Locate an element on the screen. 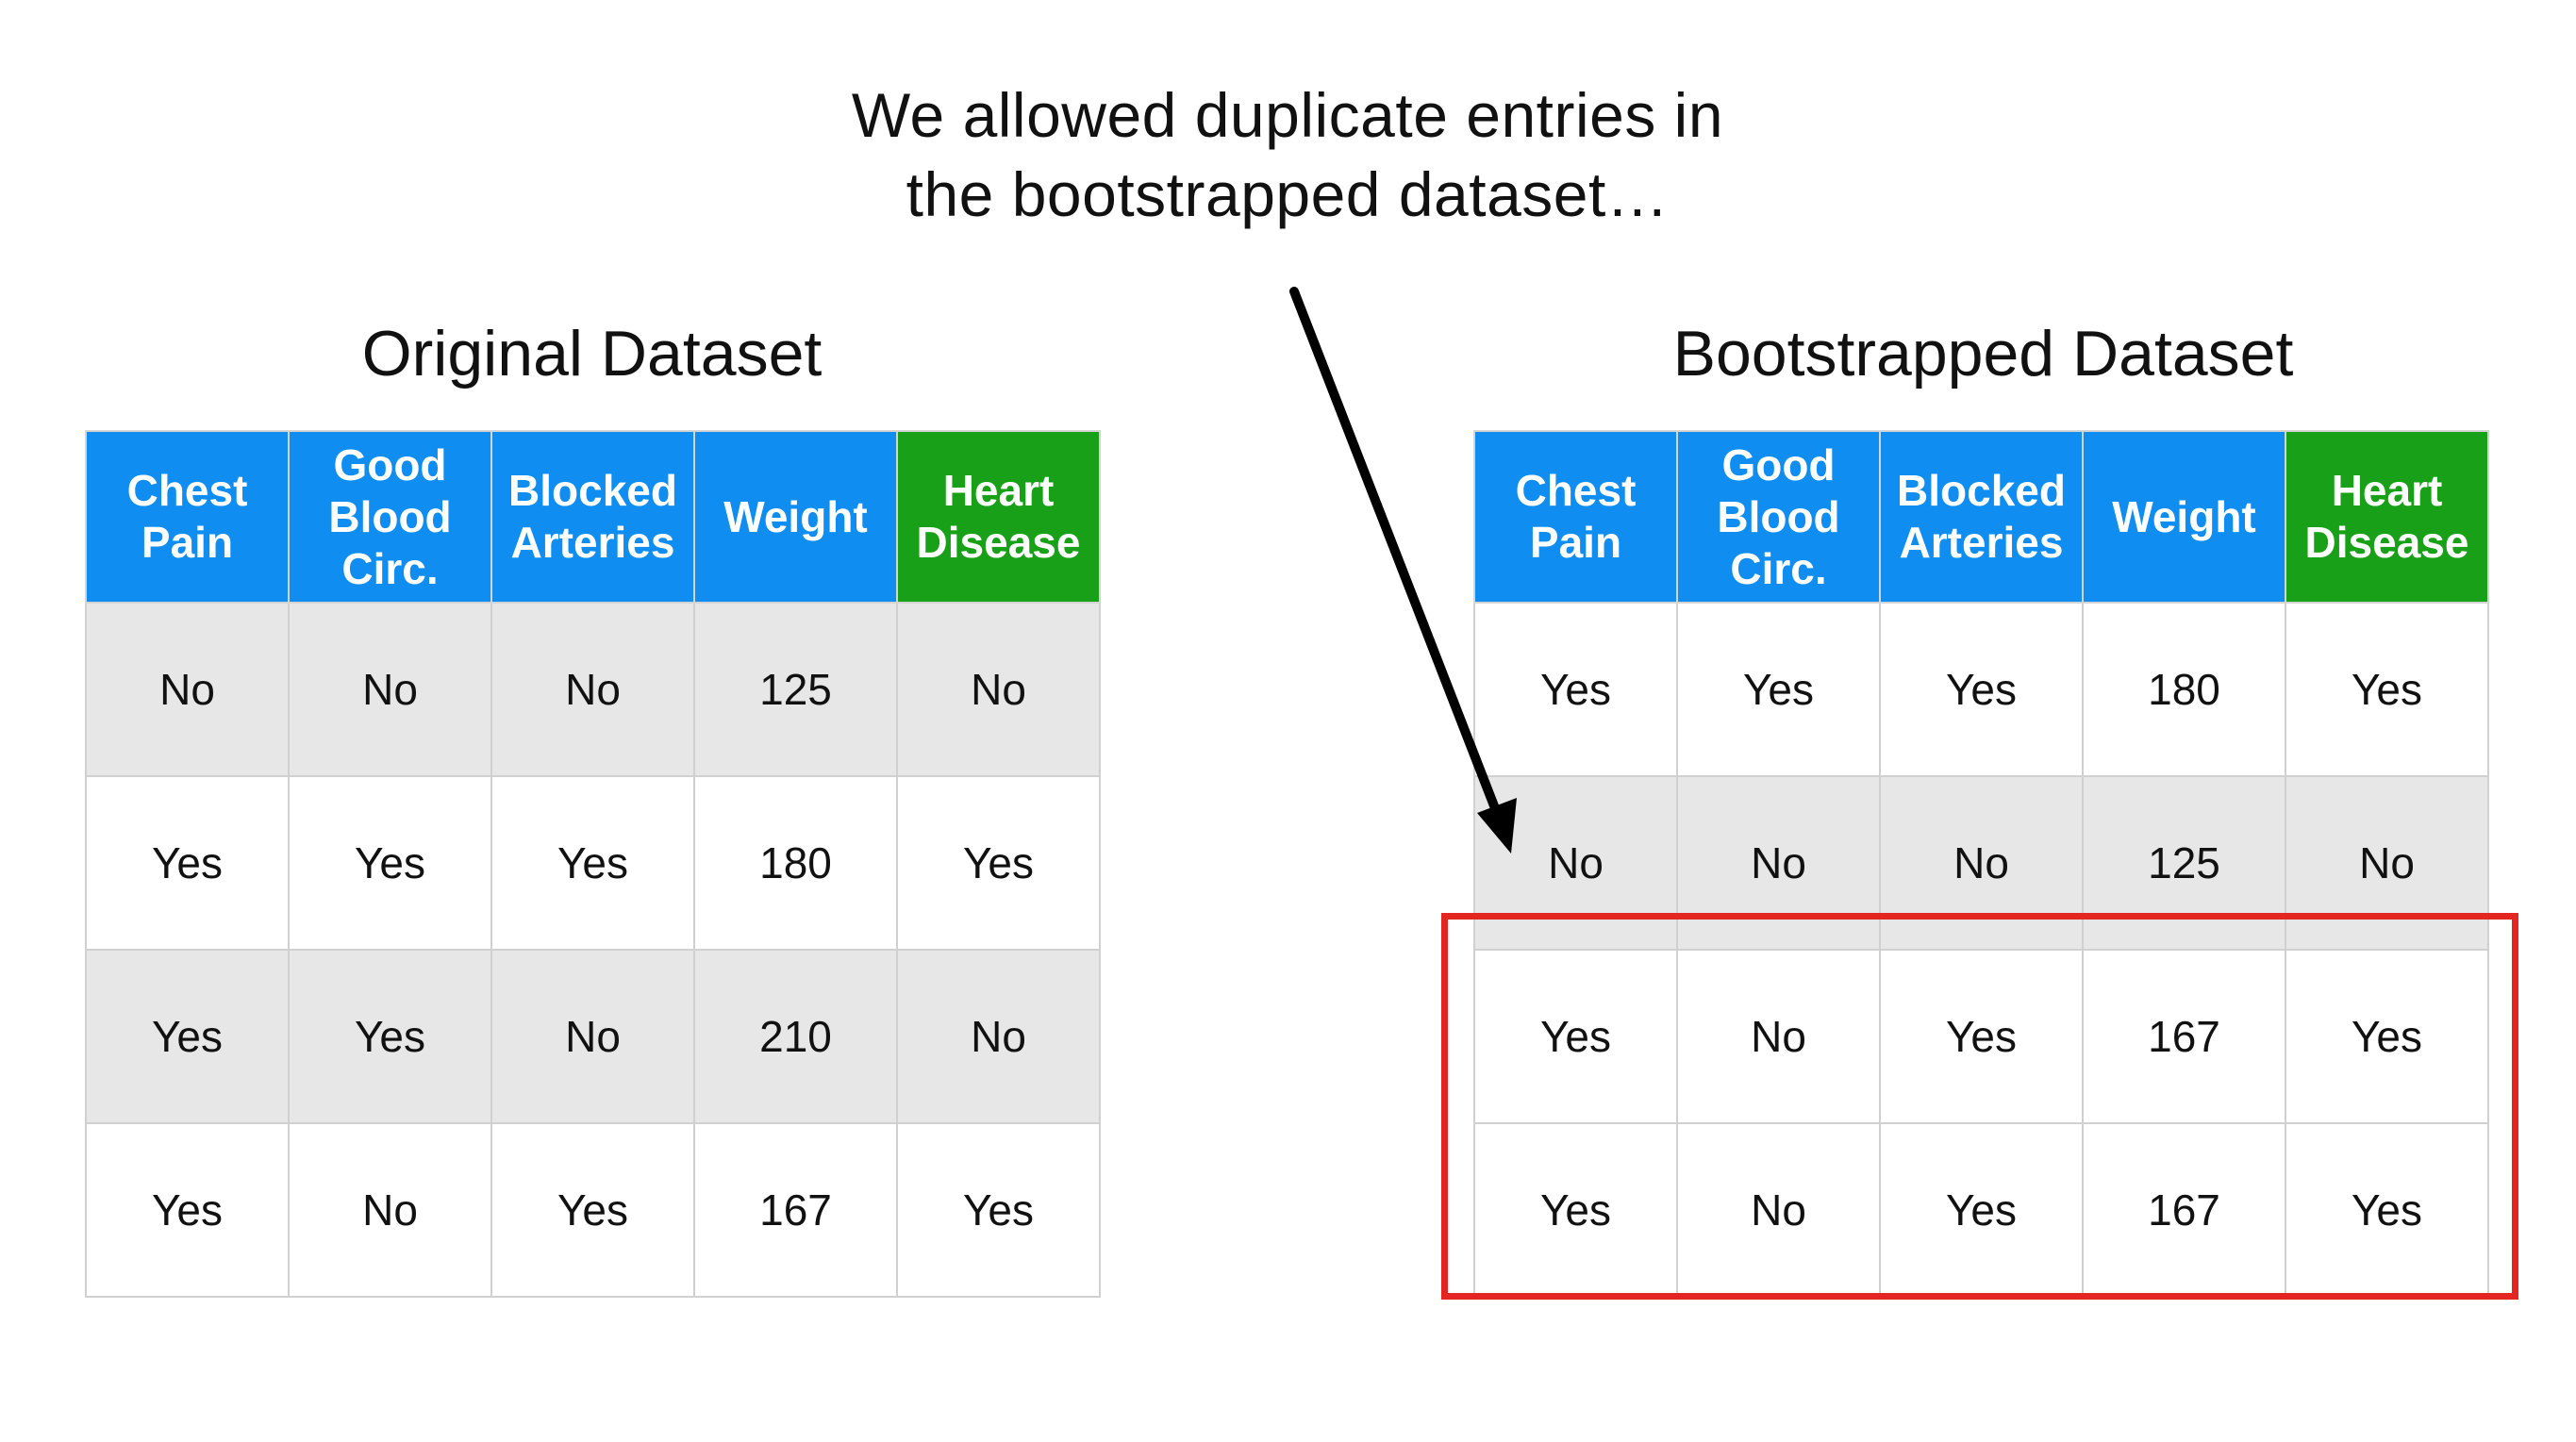  table-row: No No No 125 No is located at coordinates (593, 689).